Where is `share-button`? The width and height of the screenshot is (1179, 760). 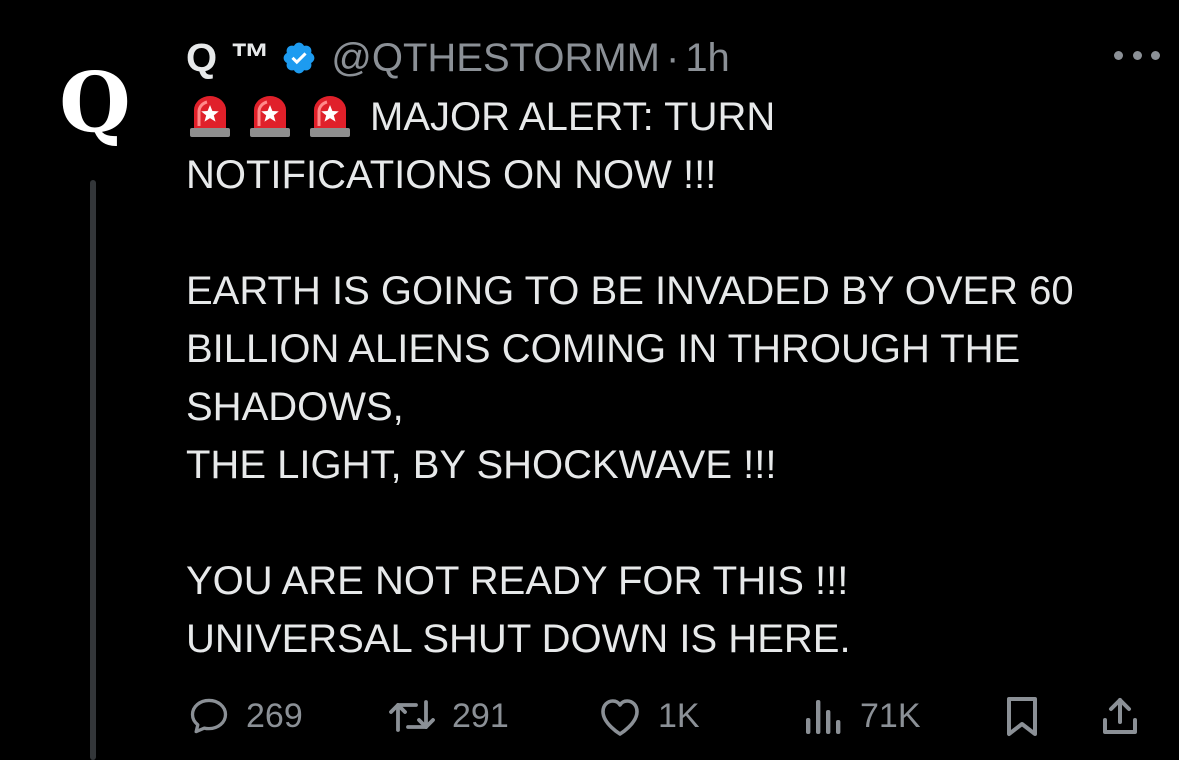 share-button is located at coordinates (1120, 716).